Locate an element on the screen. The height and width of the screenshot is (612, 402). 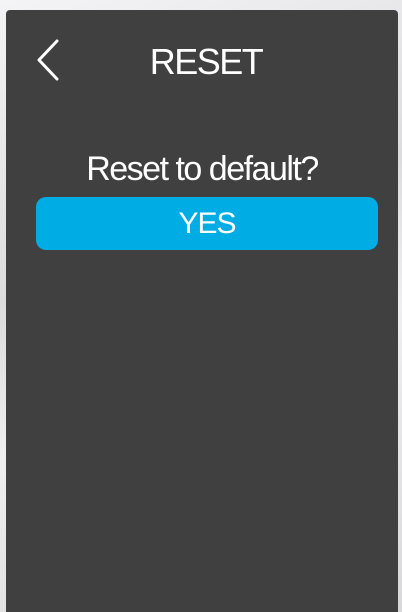
reset-prompt: Reset to default? is located at coordinates (202, 169).